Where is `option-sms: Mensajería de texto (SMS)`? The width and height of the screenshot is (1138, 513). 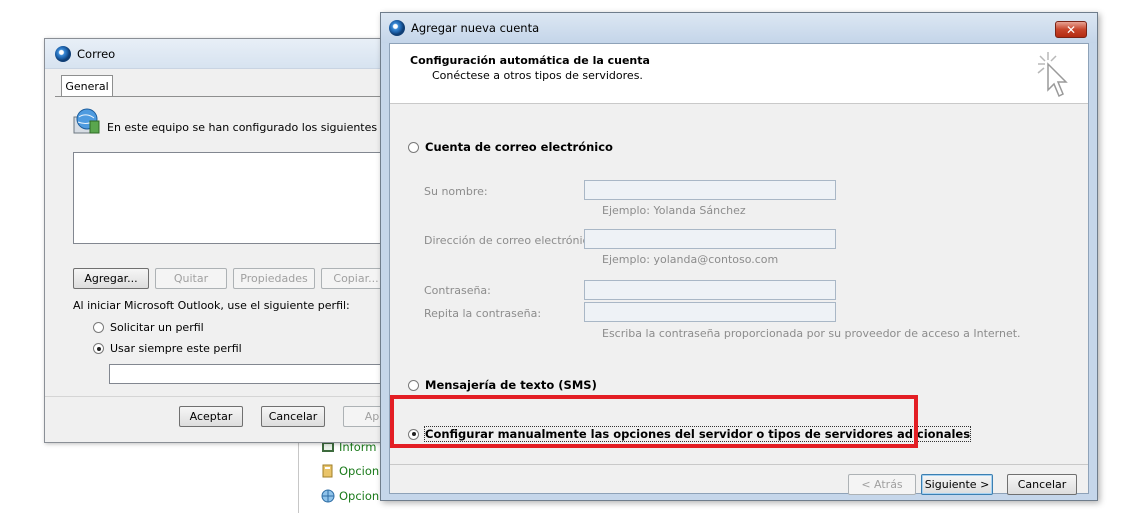
option-sms: Mensajería de texto (SMS) is located at coordinates (502, 385).